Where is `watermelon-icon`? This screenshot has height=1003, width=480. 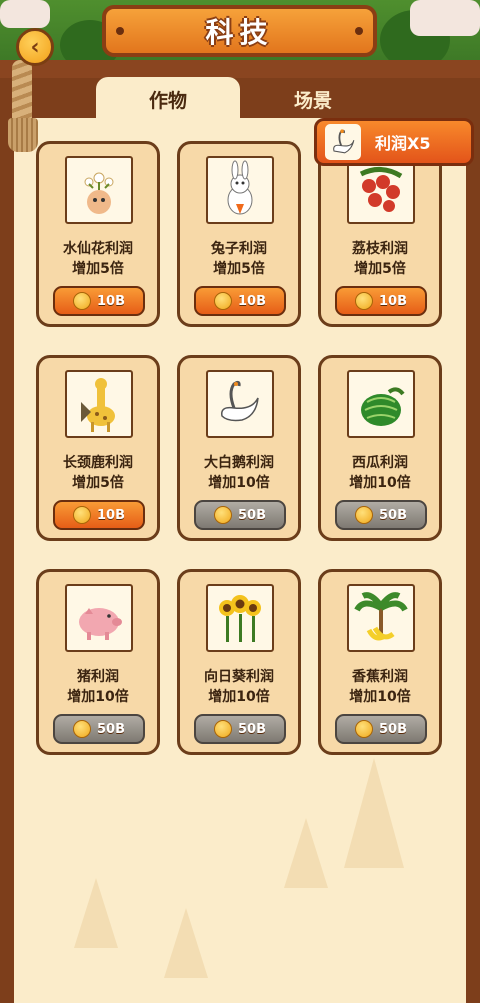
watermelon-icon is located at coordinates (383, 406).